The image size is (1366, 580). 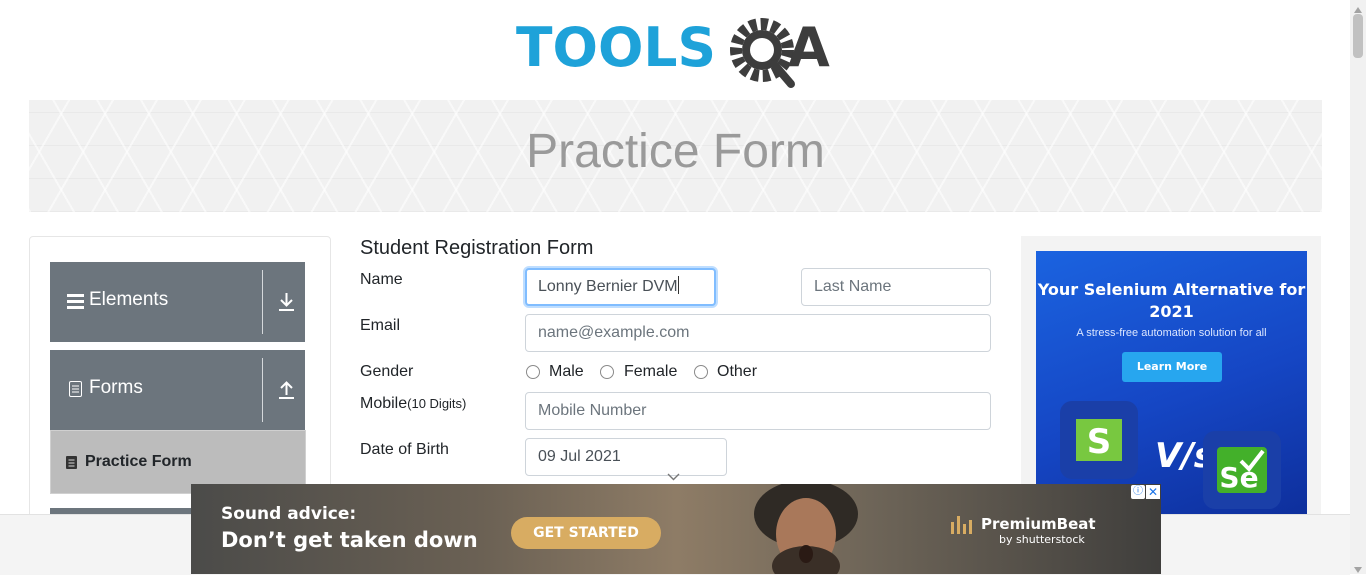 I want to click on mobile-label: Mobile(10 Digits), so click(x=413, y=404).